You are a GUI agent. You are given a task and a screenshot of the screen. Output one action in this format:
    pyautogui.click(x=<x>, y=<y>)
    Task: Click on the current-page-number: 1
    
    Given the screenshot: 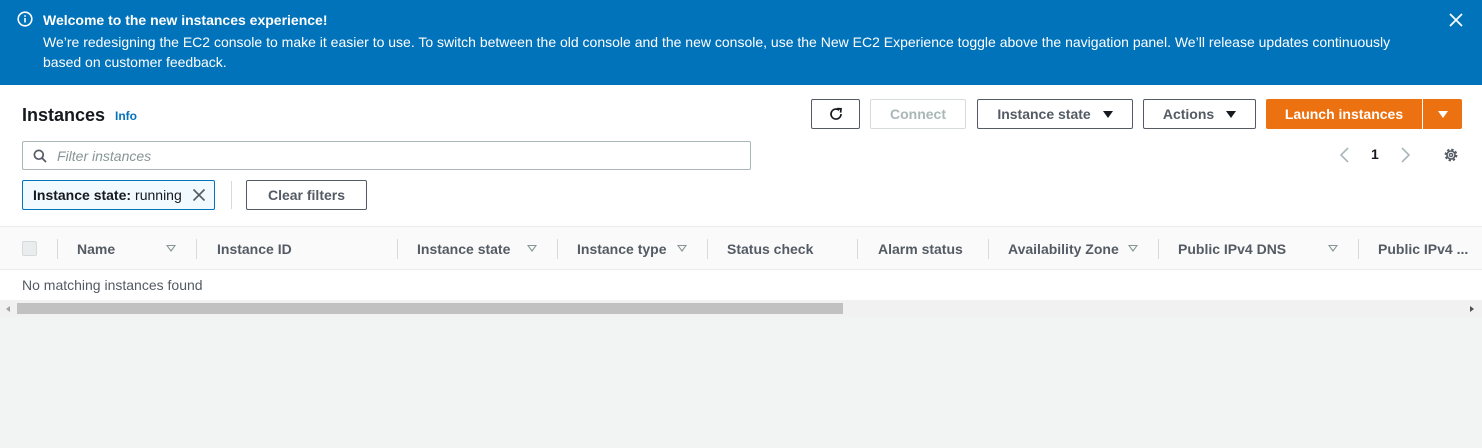 What is the action you would take?
    pyautogui.click(x=1375, y=154)
    